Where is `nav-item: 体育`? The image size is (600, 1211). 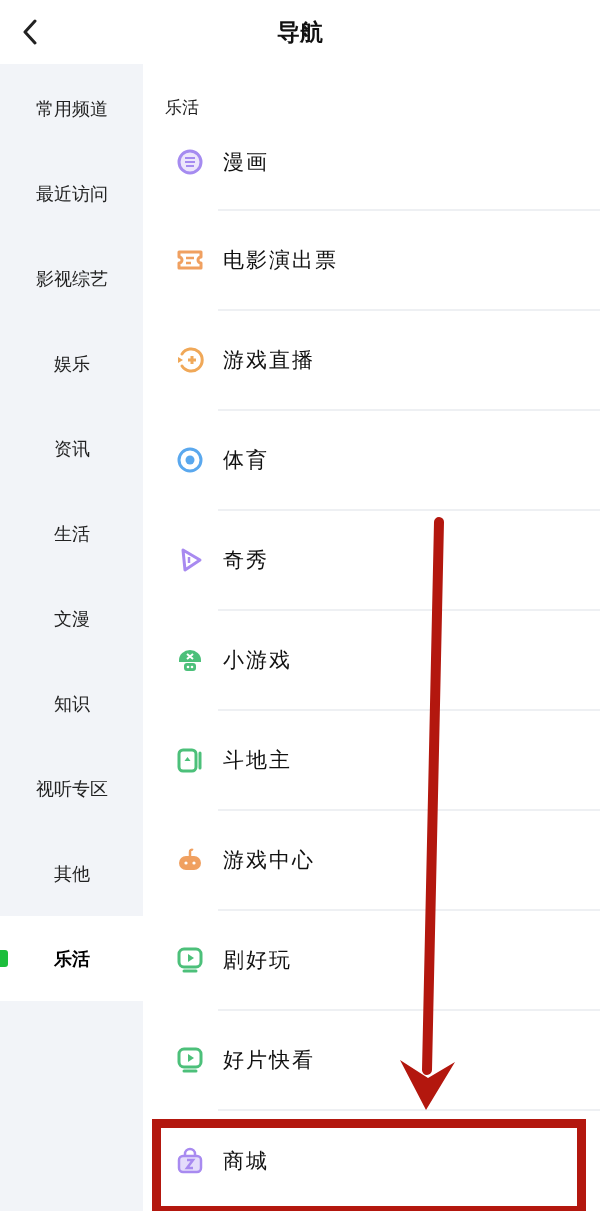
nav-item: 体育 is located at coordinates (371, 461).